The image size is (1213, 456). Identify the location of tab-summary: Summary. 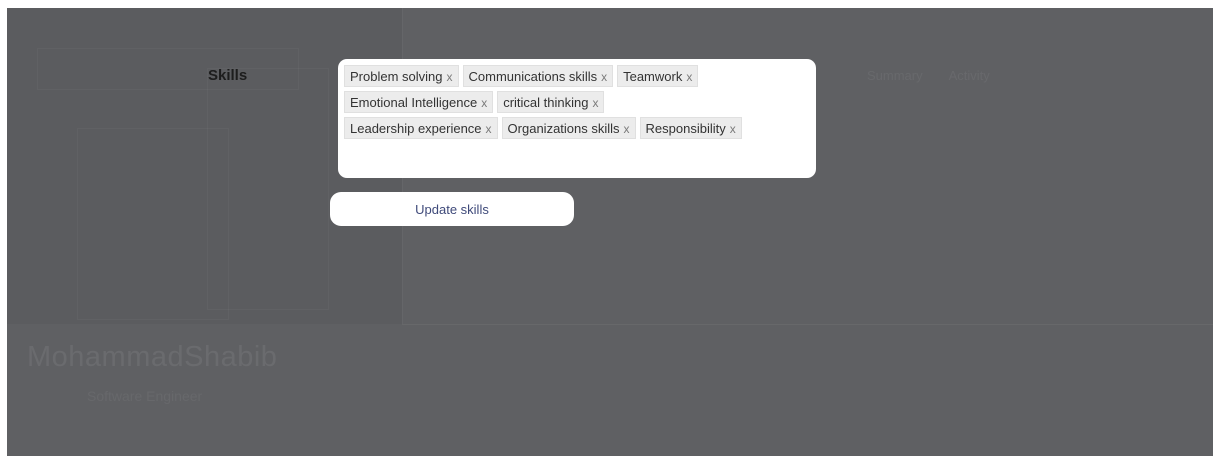
(895, 75).